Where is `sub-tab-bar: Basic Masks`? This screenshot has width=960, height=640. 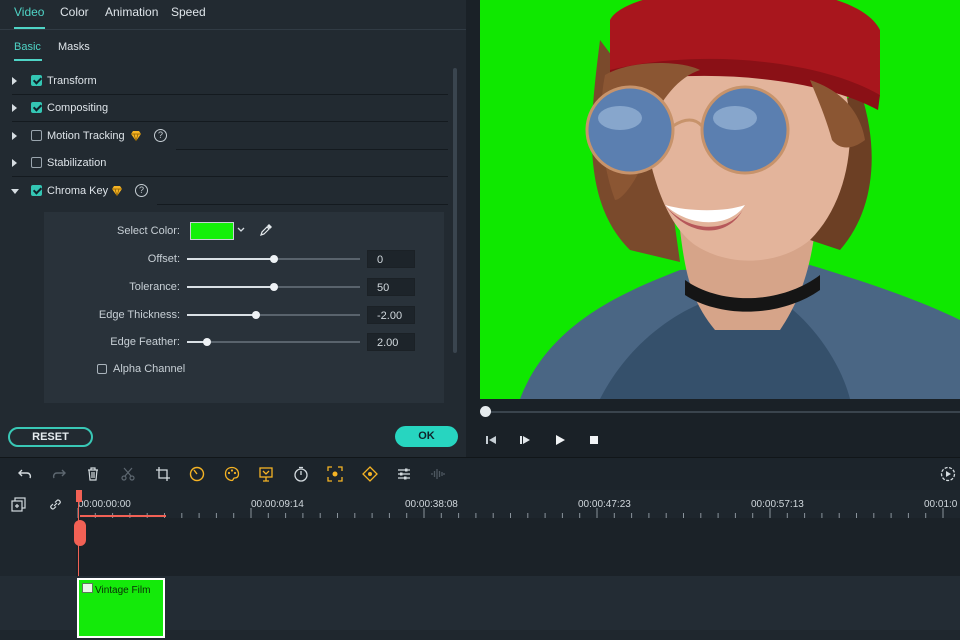 sub-tab-bar: Basic Masks is located at coordinates (233, 46).